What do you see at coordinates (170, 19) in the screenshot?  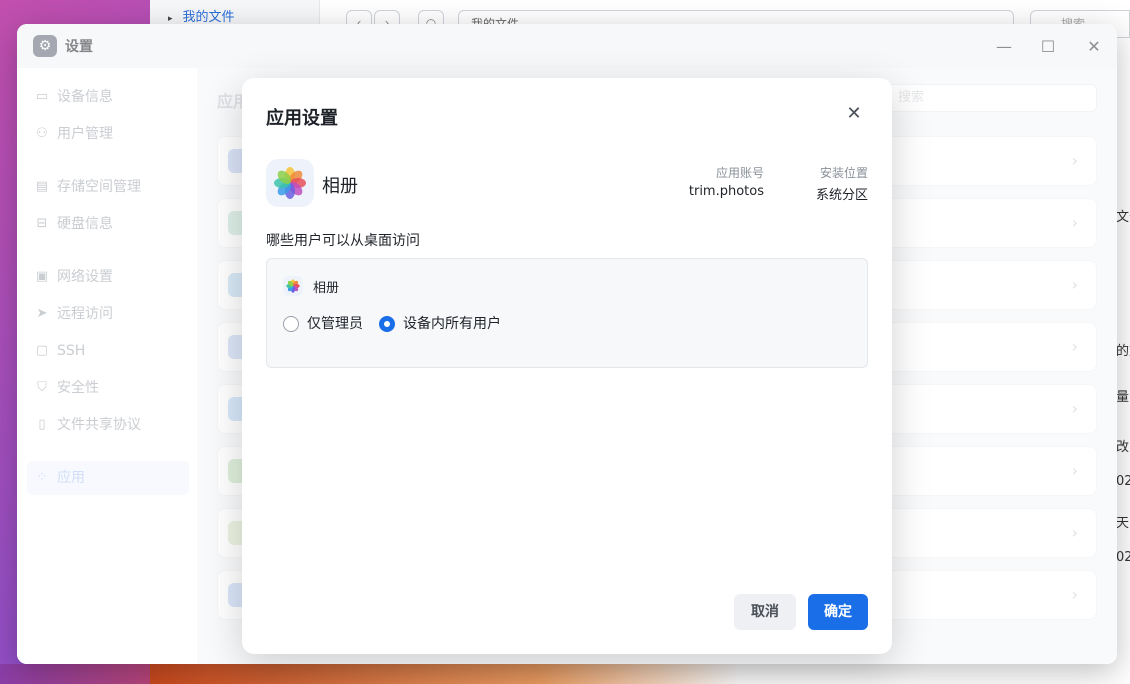 I see `caret-right-icon: ▸` at bounding box center [170, 19].